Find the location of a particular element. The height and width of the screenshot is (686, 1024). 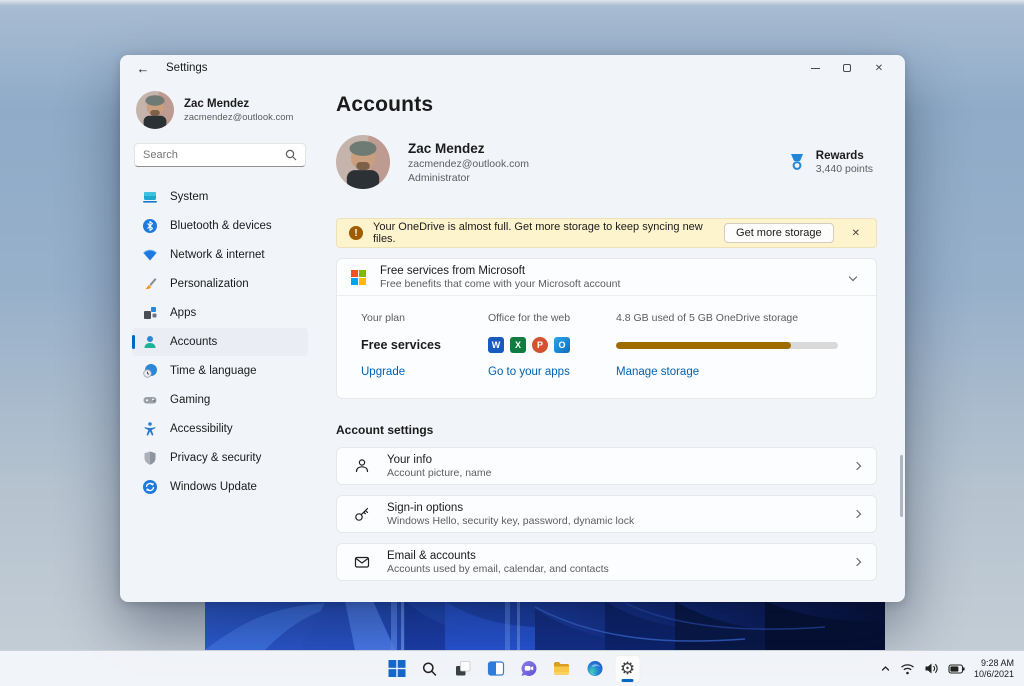

go-to-apps-link: Go to your apps is located at coordinates (552, 372).